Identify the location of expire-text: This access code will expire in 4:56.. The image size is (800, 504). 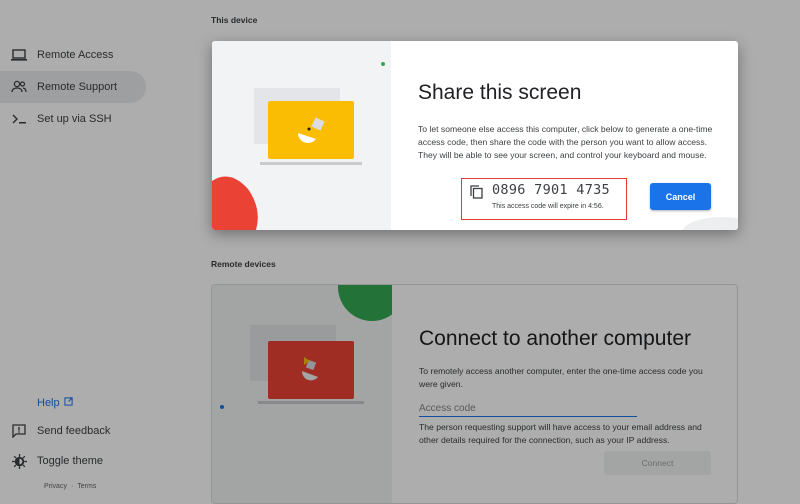
(548, 206).